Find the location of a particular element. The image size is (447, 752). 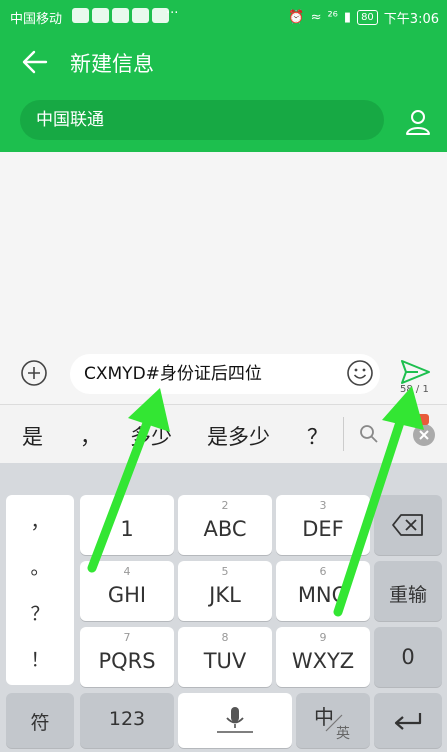

key-label: 123 is located at coordinates (127, 719).